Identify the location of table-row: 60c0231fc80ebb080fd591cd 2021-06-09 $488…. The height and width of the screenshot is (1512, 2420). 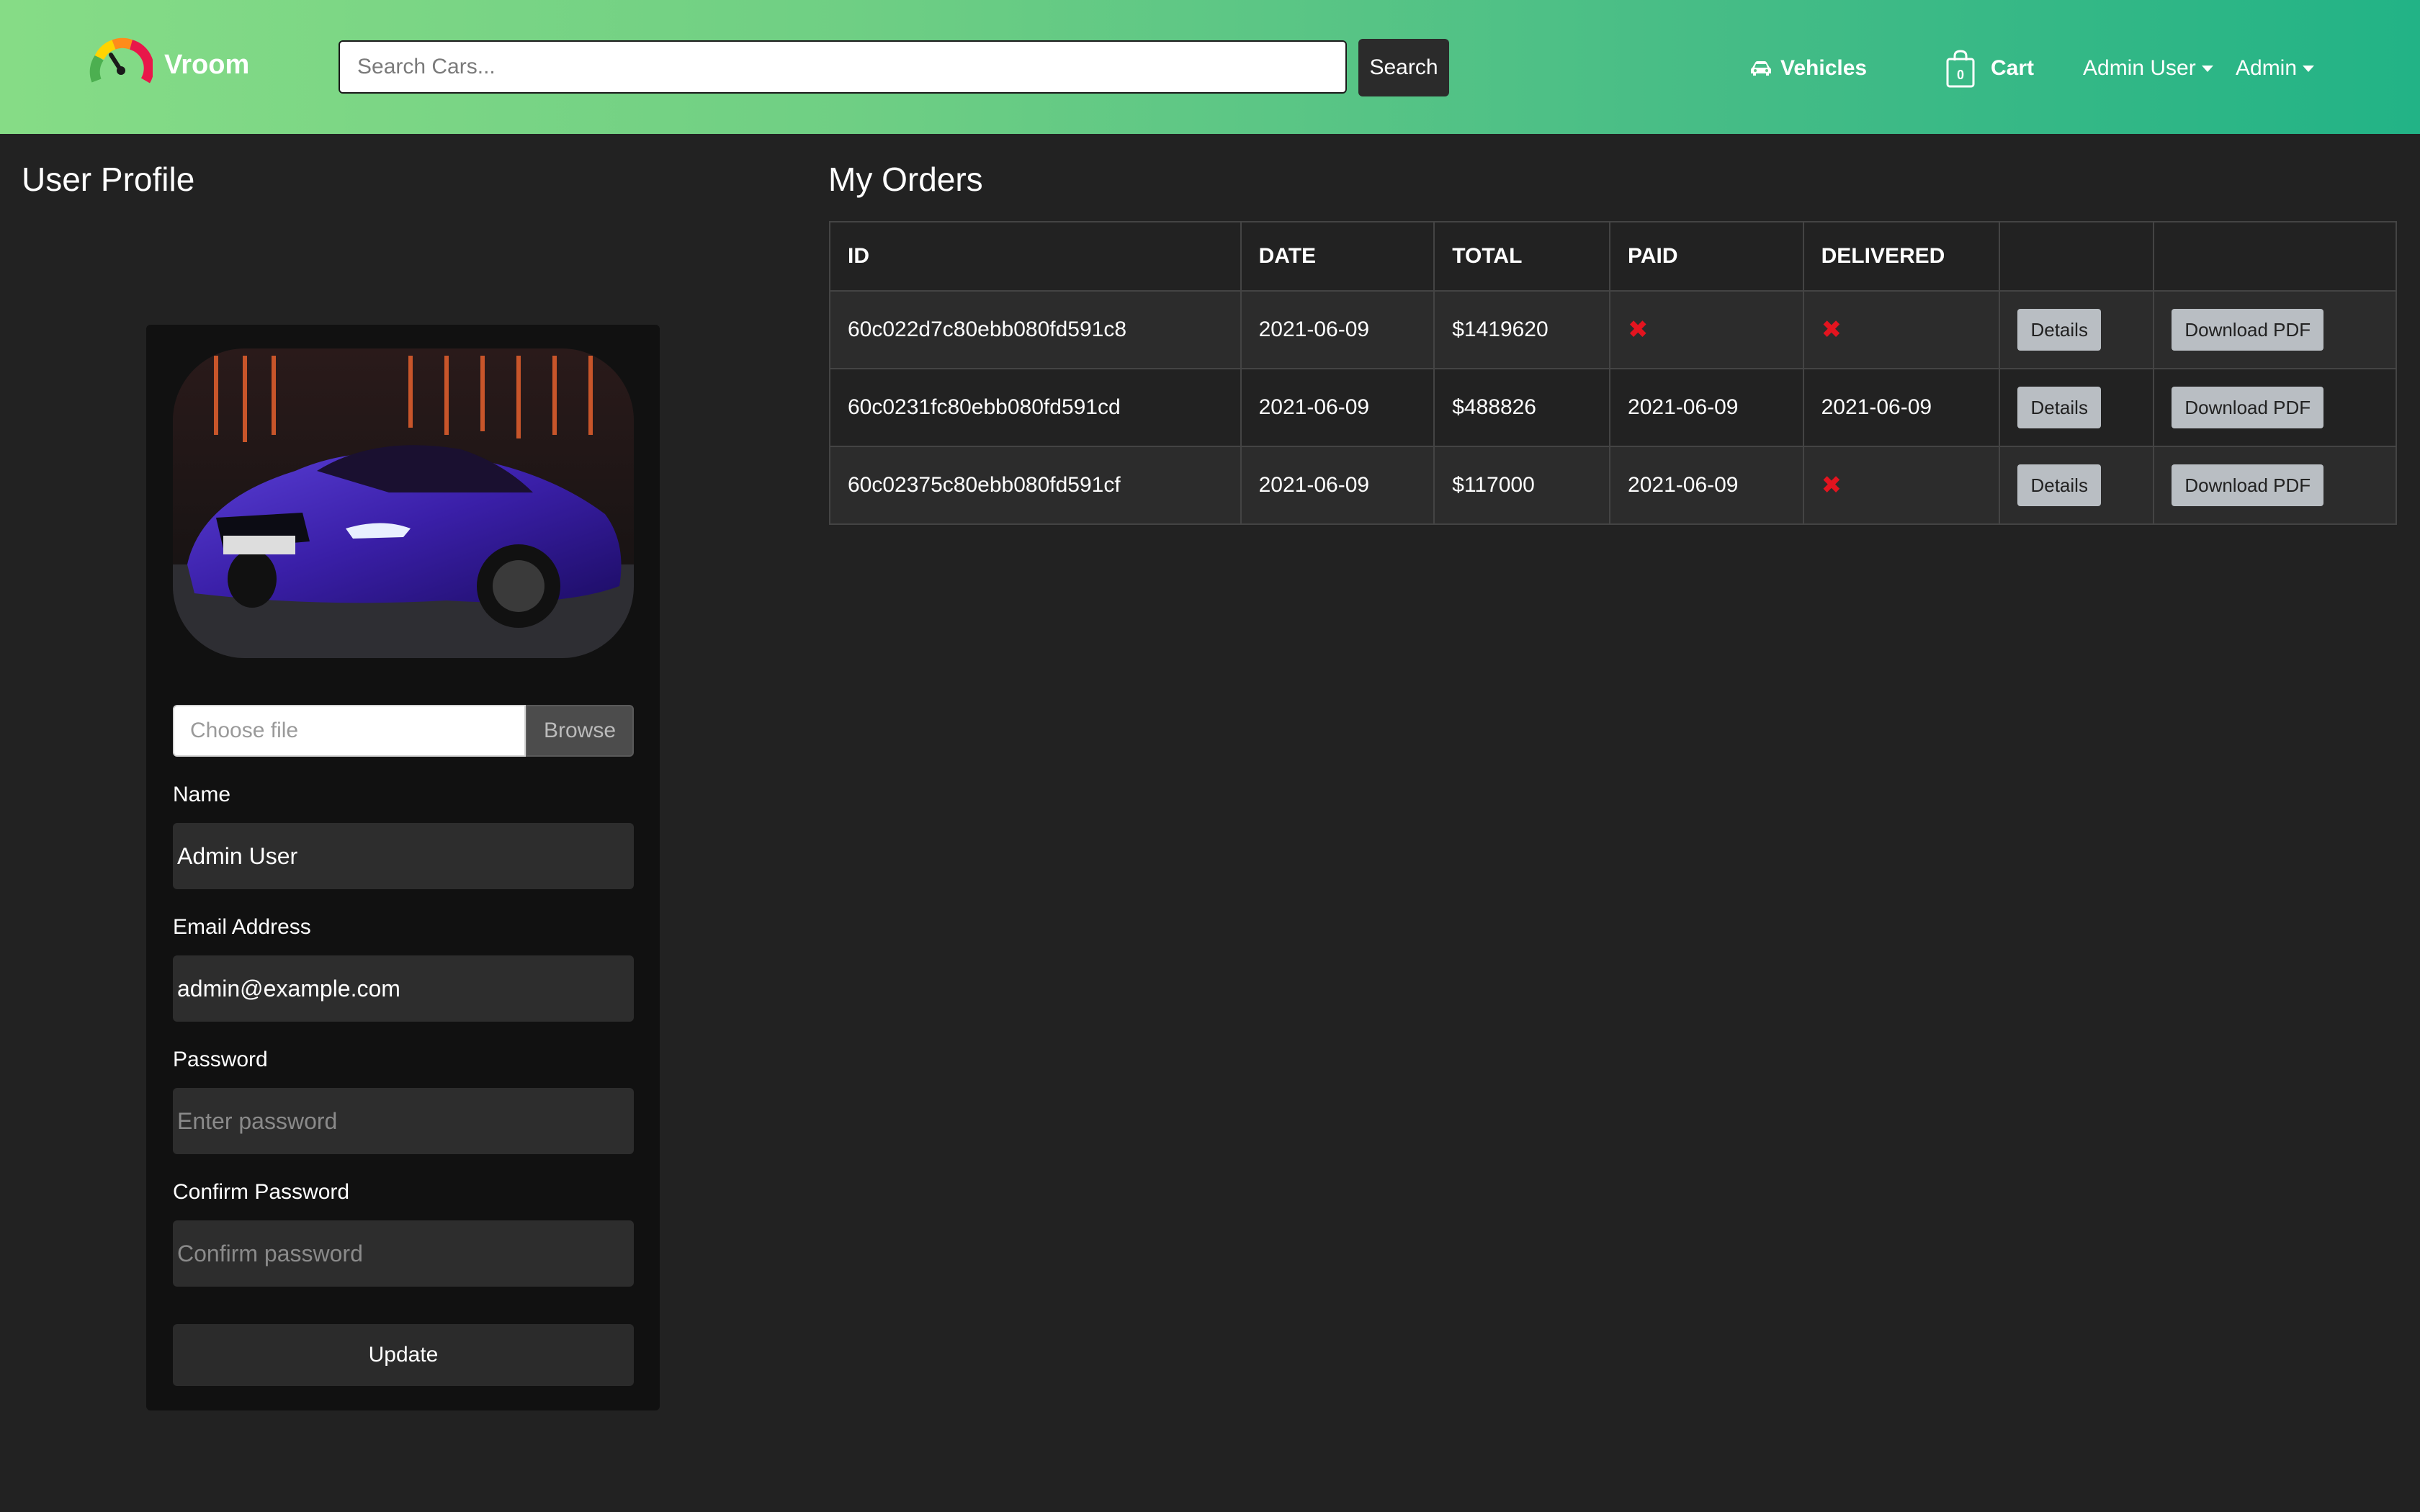
(1613, 407).